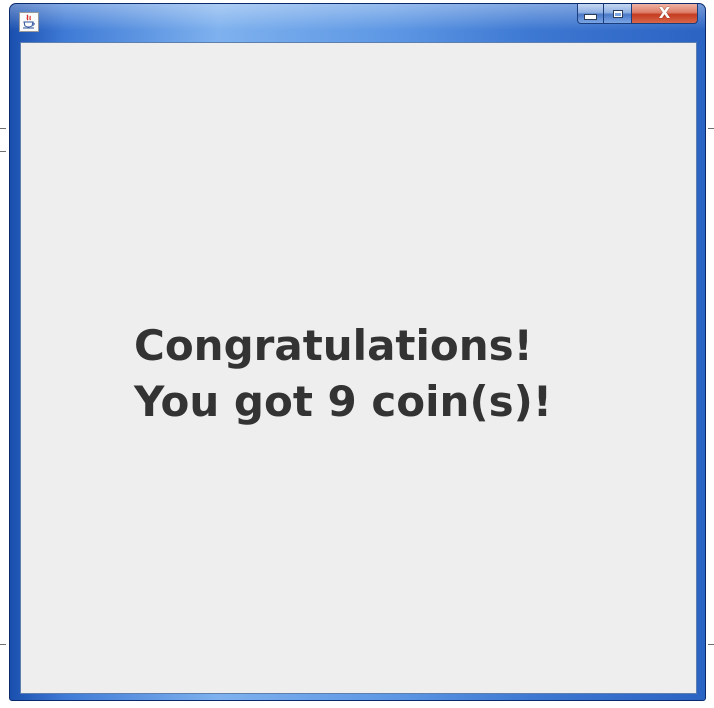 This screenshot has height=708, width=714. I want to click on maximize-icon, so click(617, 13).